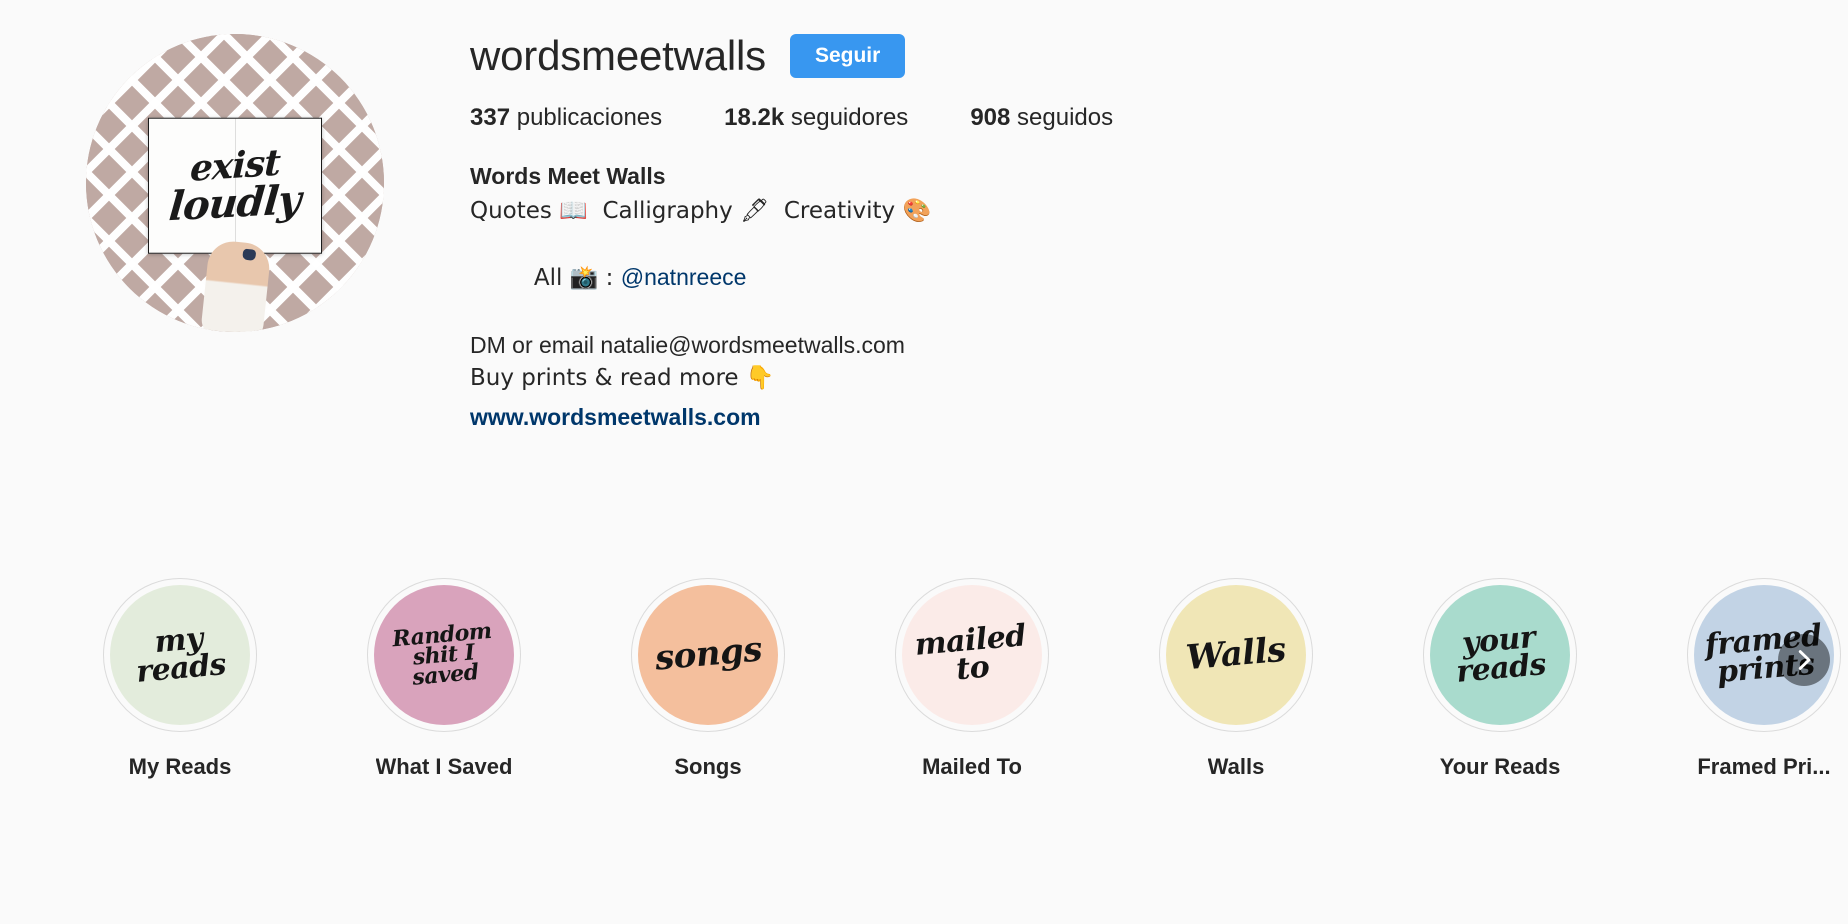 The width and height of the screenshot is (1848, 924). Describe the element at coordinates (180, 766) in the screenshot. I see `story-highlight-label: My Reads` at that location.